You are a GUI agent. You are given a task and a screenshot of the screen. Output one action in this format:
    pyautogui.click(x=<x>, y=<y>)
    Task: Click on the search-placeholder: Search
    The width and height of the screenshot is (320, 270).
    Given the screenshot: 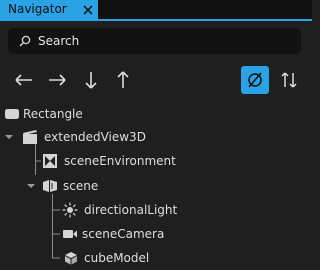 What is the action you would take?
    pyautogui.click(x=59, y=41)
    